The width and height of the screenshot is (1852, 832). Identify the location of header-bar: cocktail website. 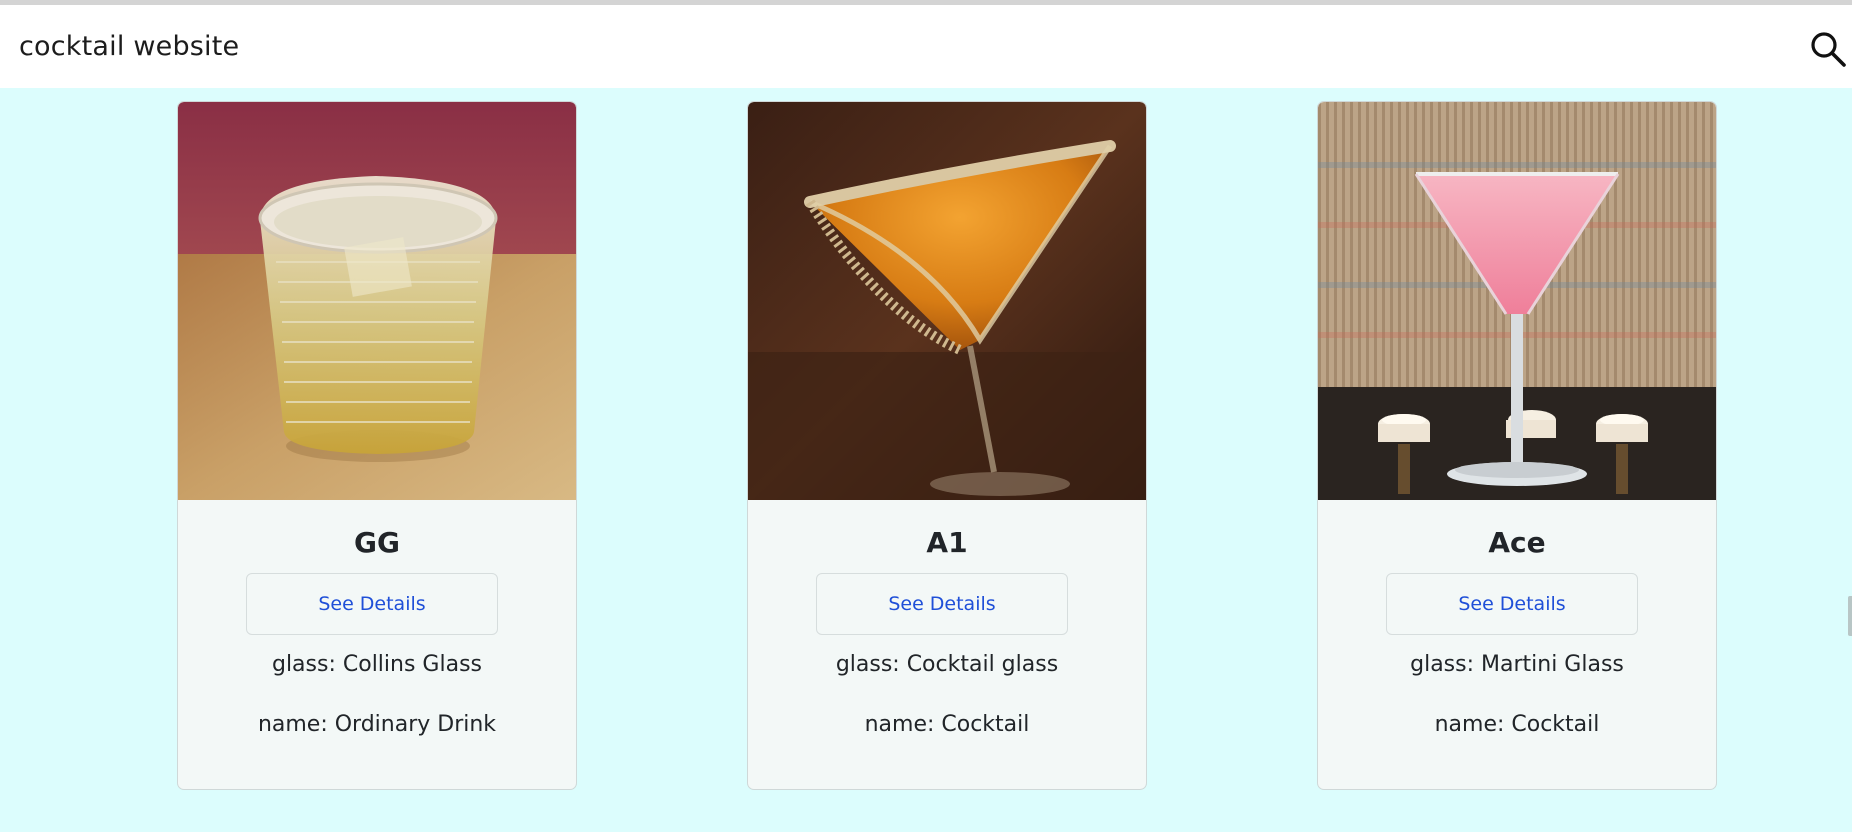
(926, 46).